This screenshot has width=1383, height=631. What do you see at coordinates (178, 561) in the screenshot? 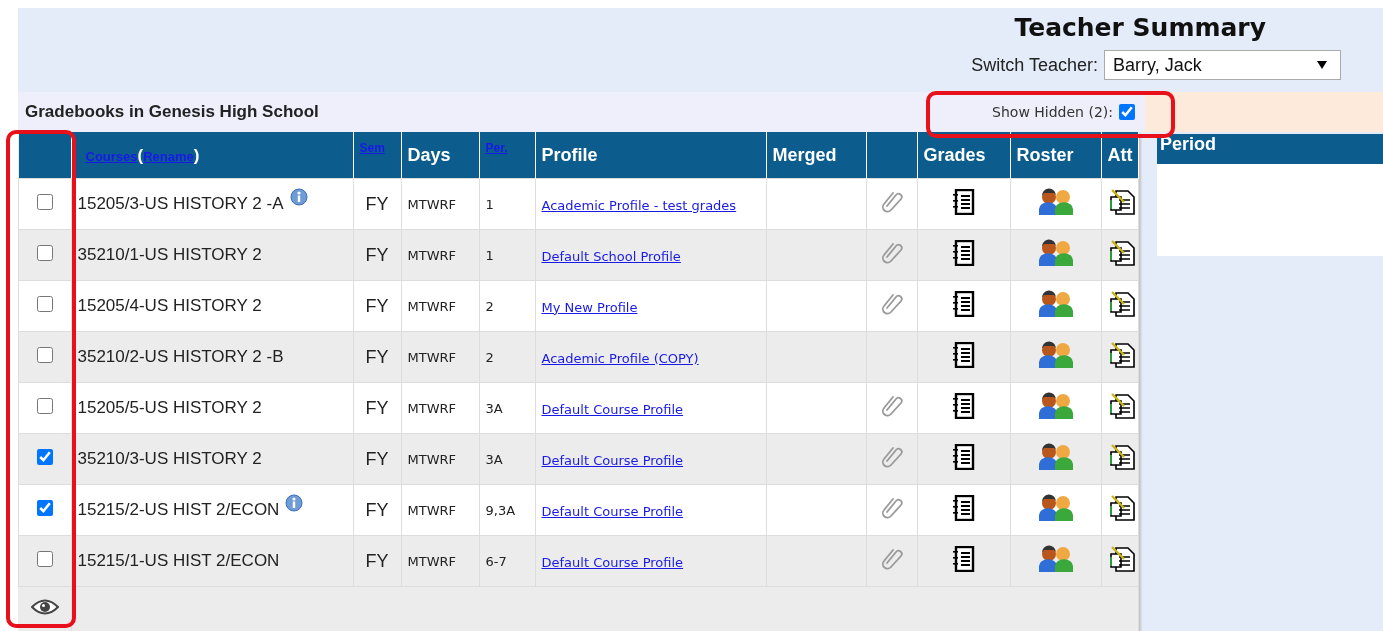
I see `course-name: 15215/1-US HIST 2/ECON` at bounding box center [178, 561].